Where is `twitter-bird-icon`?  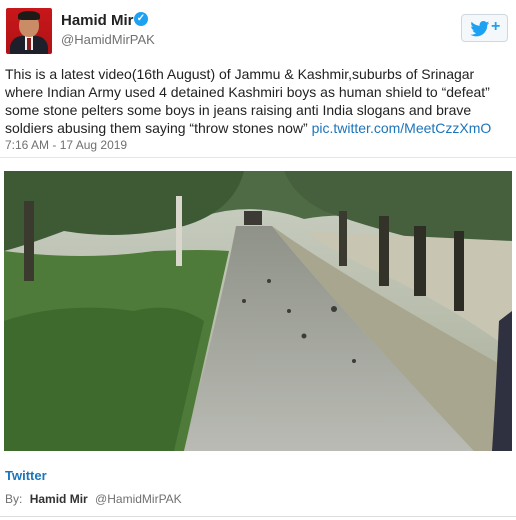 twitter-bird-icon is located at coordinates (480, 29).